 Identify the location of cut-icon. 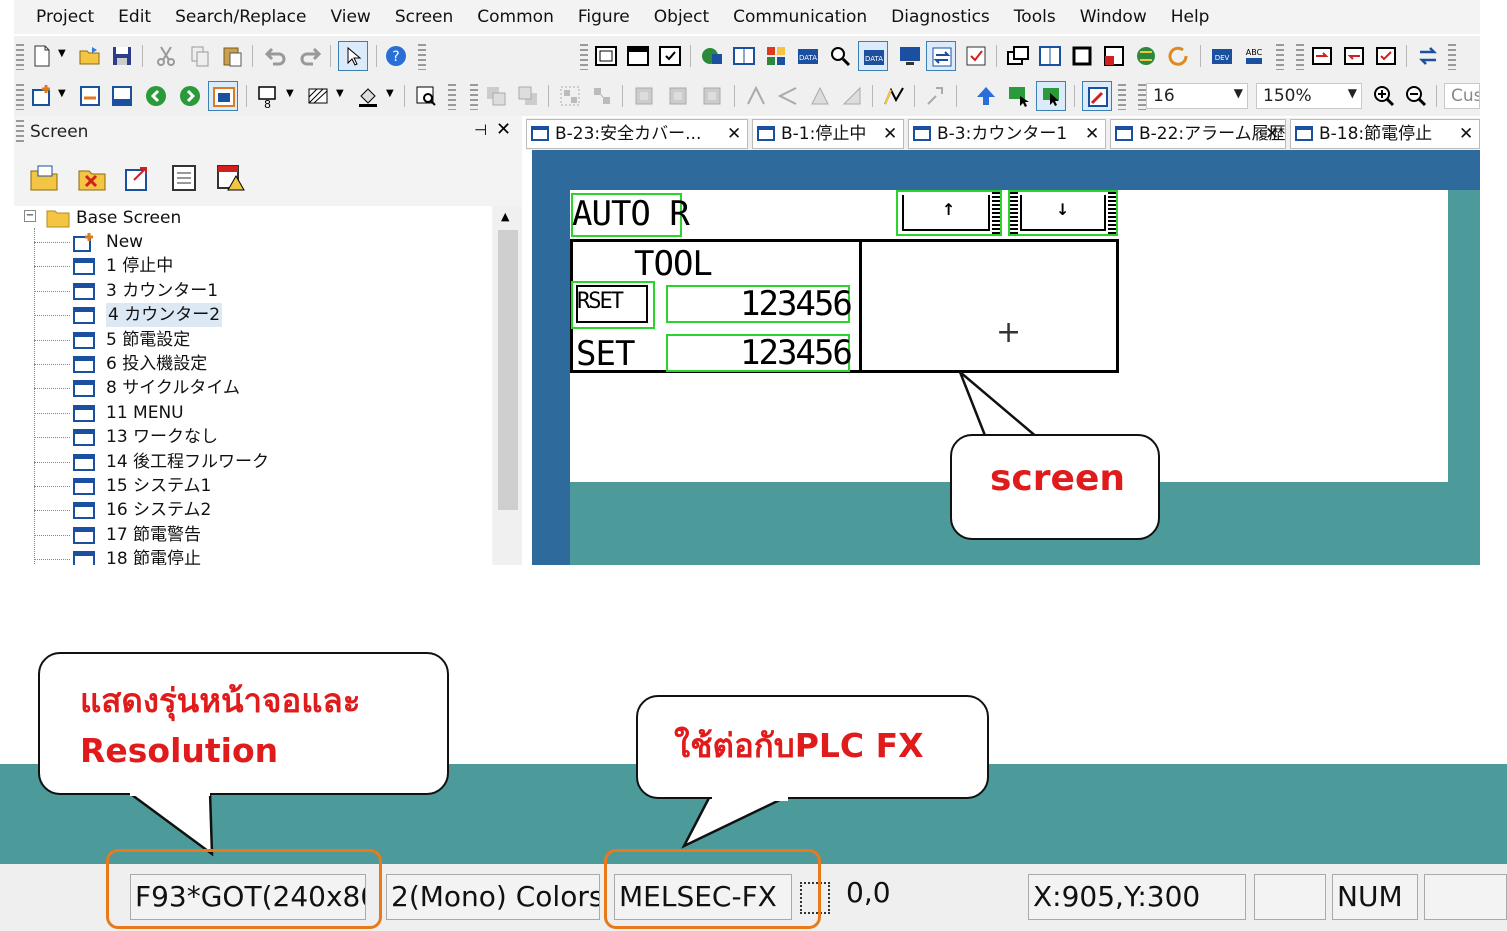
(166, 56).